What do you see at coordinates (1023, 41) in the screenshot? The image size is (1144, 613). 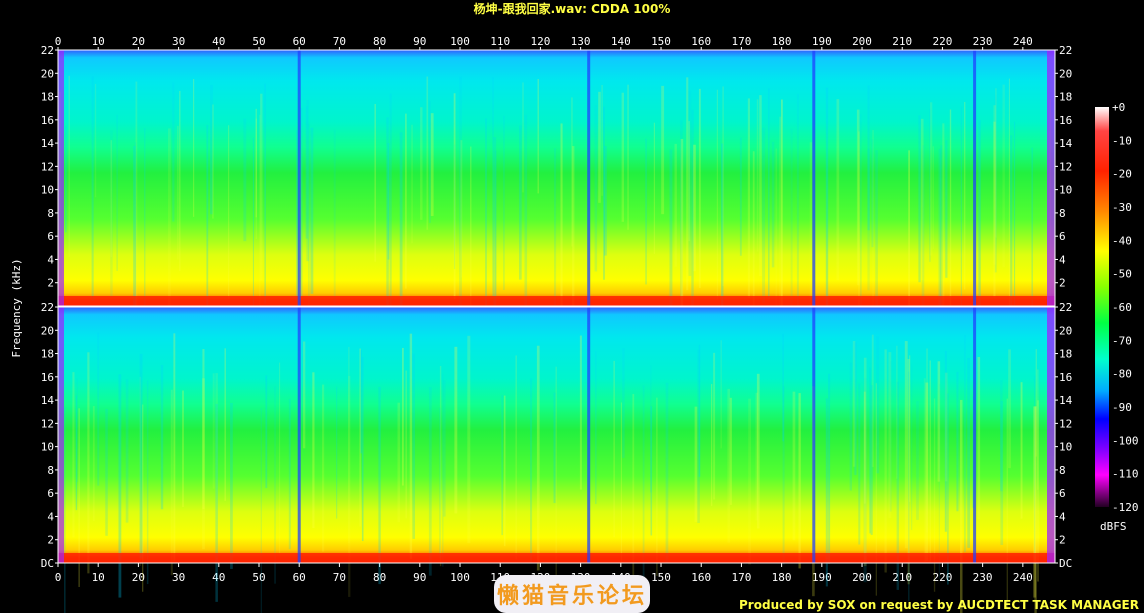 I see `x-tick-label-top: 240` at bounding box center [1023, 41].